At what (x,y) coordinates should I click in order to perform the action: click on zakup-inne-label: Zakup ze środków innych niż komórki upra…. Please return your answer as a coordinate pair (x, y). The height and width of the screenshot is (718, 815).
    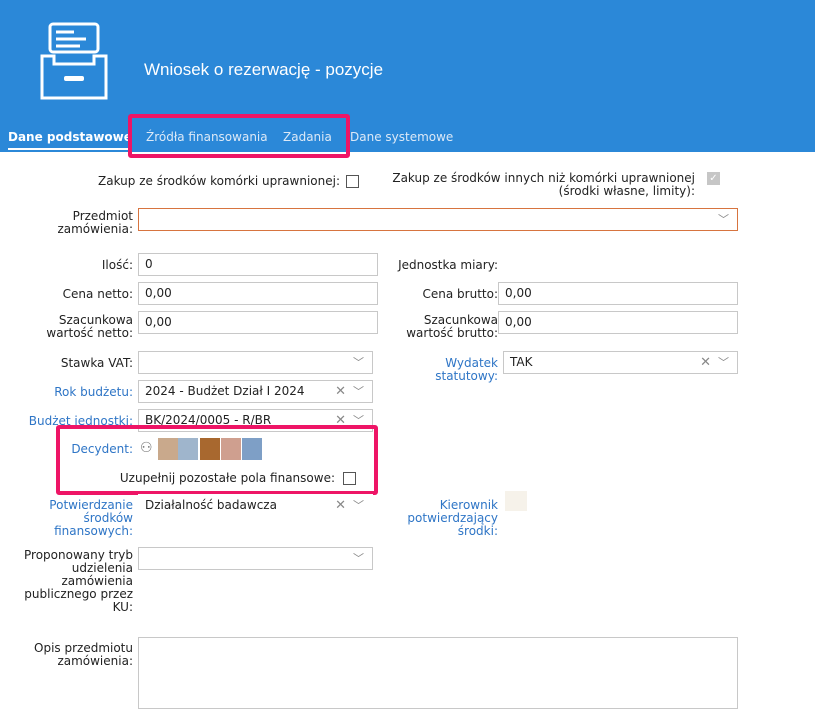
    Looking at the image, I should click on (543, 184).